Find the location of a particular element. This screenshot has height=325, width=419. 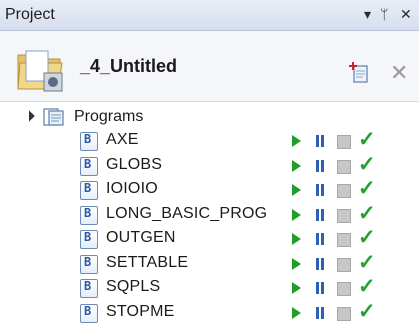

programs-folder-icon is located at coordinates (53, 117).